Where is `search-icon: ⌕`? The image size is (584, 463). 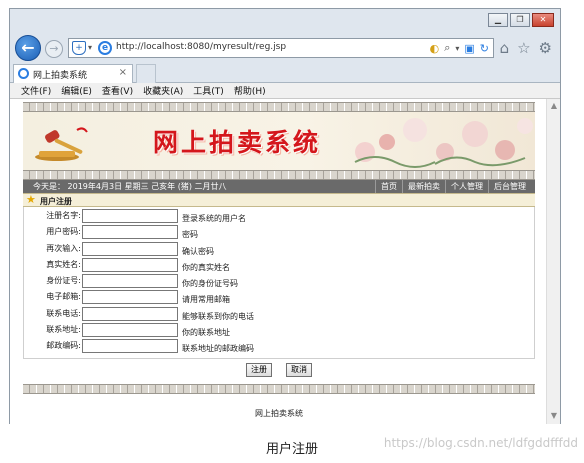 search-icon: ⌕ is located at coordinates (447, 48).